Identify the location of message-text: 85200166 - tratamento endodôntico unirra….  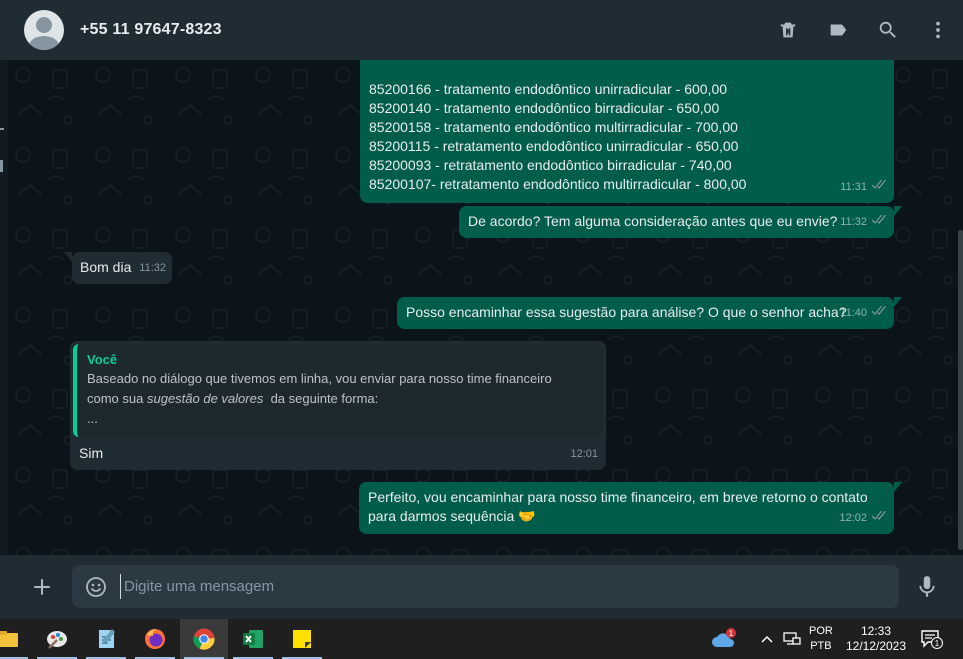
(558, 136).